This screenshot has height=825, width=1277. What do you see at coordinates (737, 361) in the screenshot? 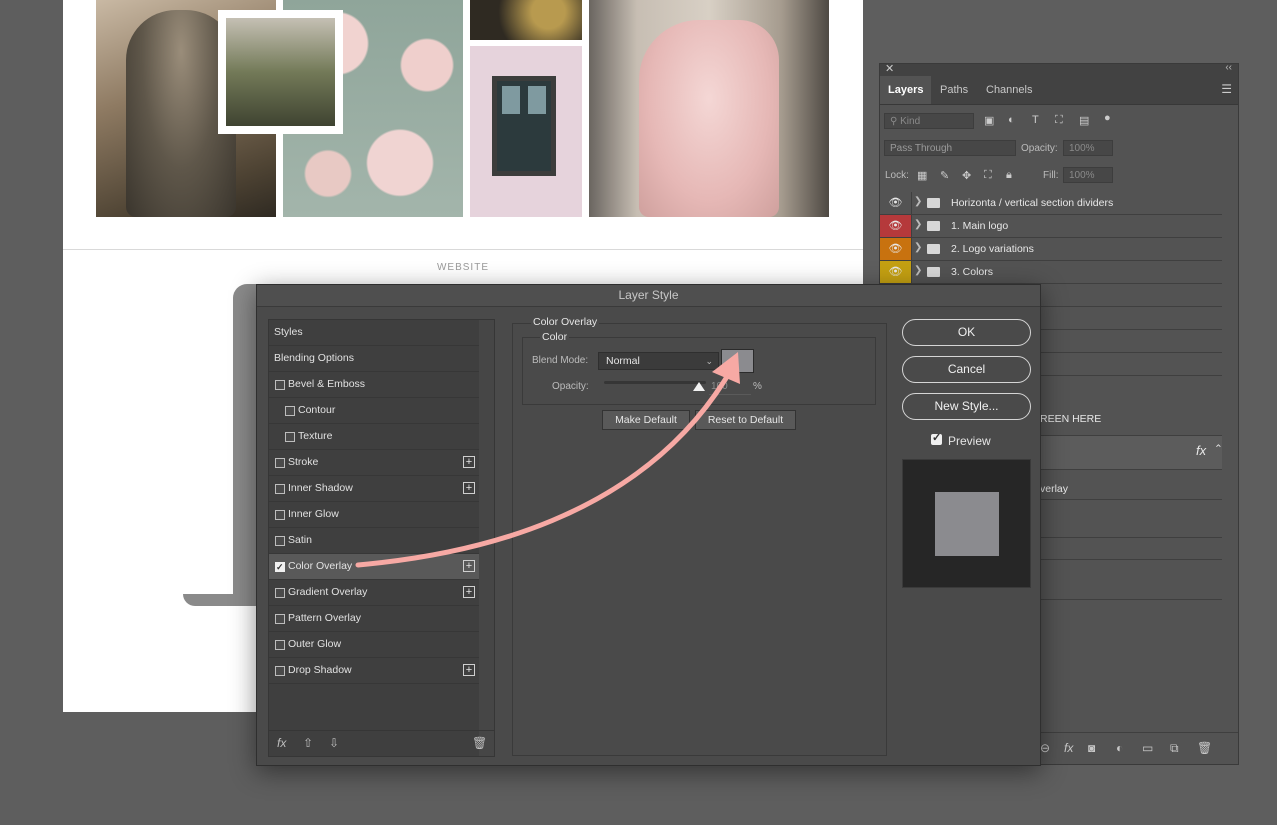
I see `overlay-color-swatch` at bounding box center [737, 361].